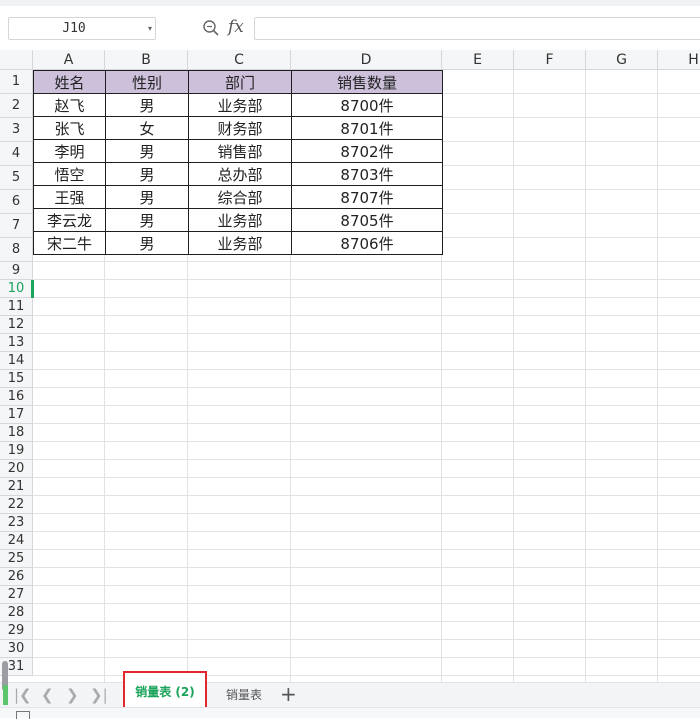 This screenshot has height=719, width=700. I want to click on table-cell: 8705件, so click(367, 220).